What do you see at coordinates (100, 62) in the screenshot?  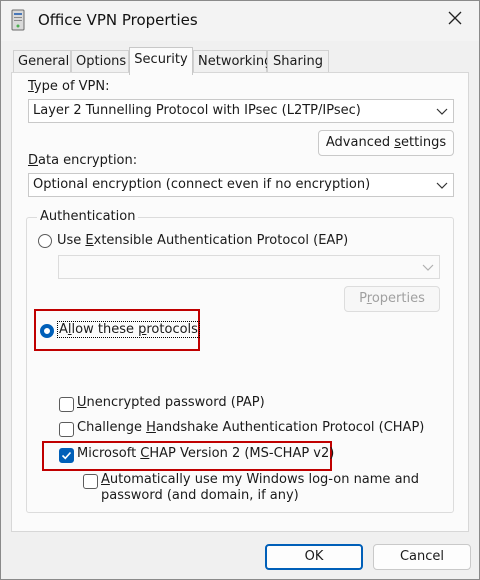 I see `tab-options: Options` at bounding box center [100, 62].